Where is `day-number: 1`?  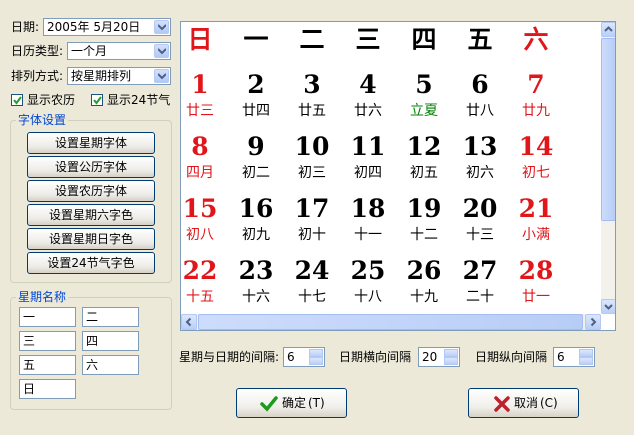 day-number: 1 is located at coordinates (200, 84).